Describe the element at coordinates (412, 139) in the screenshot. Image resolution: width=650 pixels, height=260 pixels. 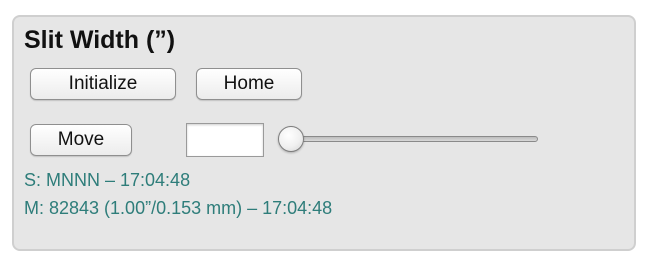
I see `slider-track` at that location.